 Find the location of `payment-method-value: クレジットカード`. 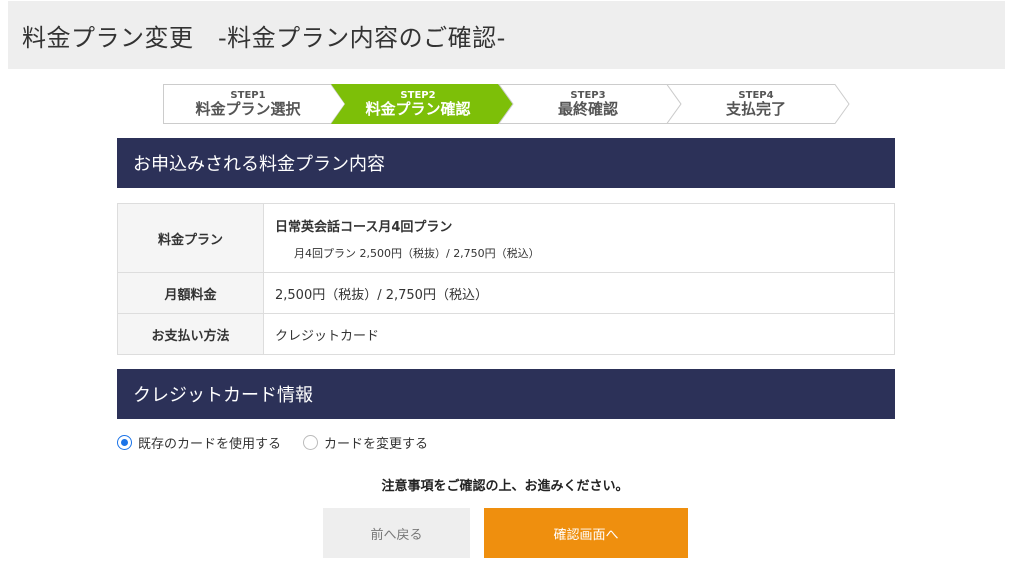

payment-method-value: クレジットカード is located at coordinates (579, 334).